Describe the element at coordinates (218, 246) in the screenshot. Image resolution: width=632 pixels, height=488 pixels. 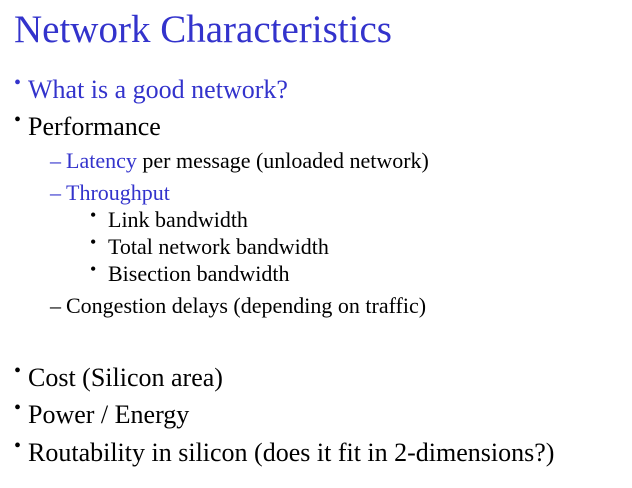
I see `sub-sub-item-text: Total network bandwidth` at that location.